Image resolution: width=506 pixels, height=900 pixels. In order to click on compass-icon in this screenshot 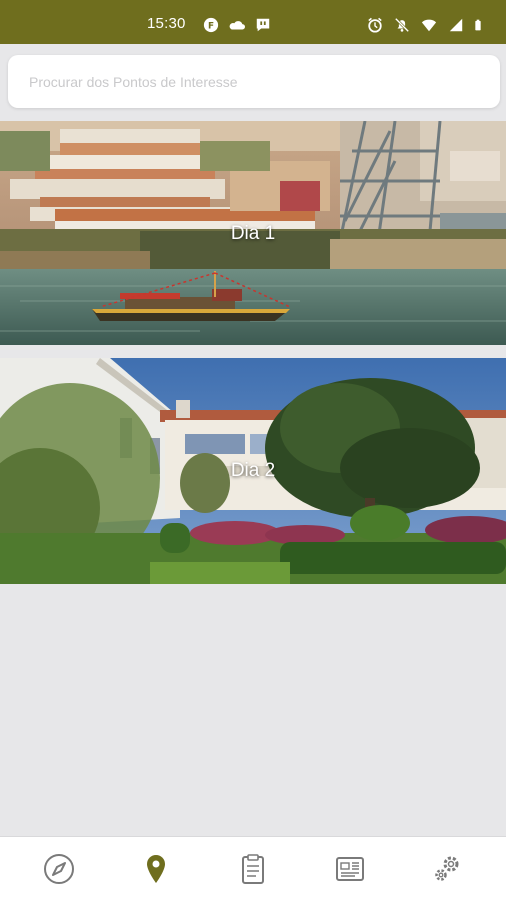, I will do `click(58, 868)`.